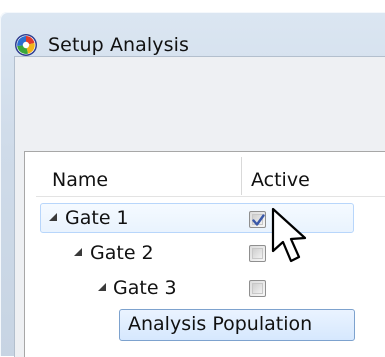 The height and width of the screenshot is (357, 385). What do you see at coordinates (26, 45) in the screenshot?
I see `app-logo-icon` at bounding box center [26, 45].